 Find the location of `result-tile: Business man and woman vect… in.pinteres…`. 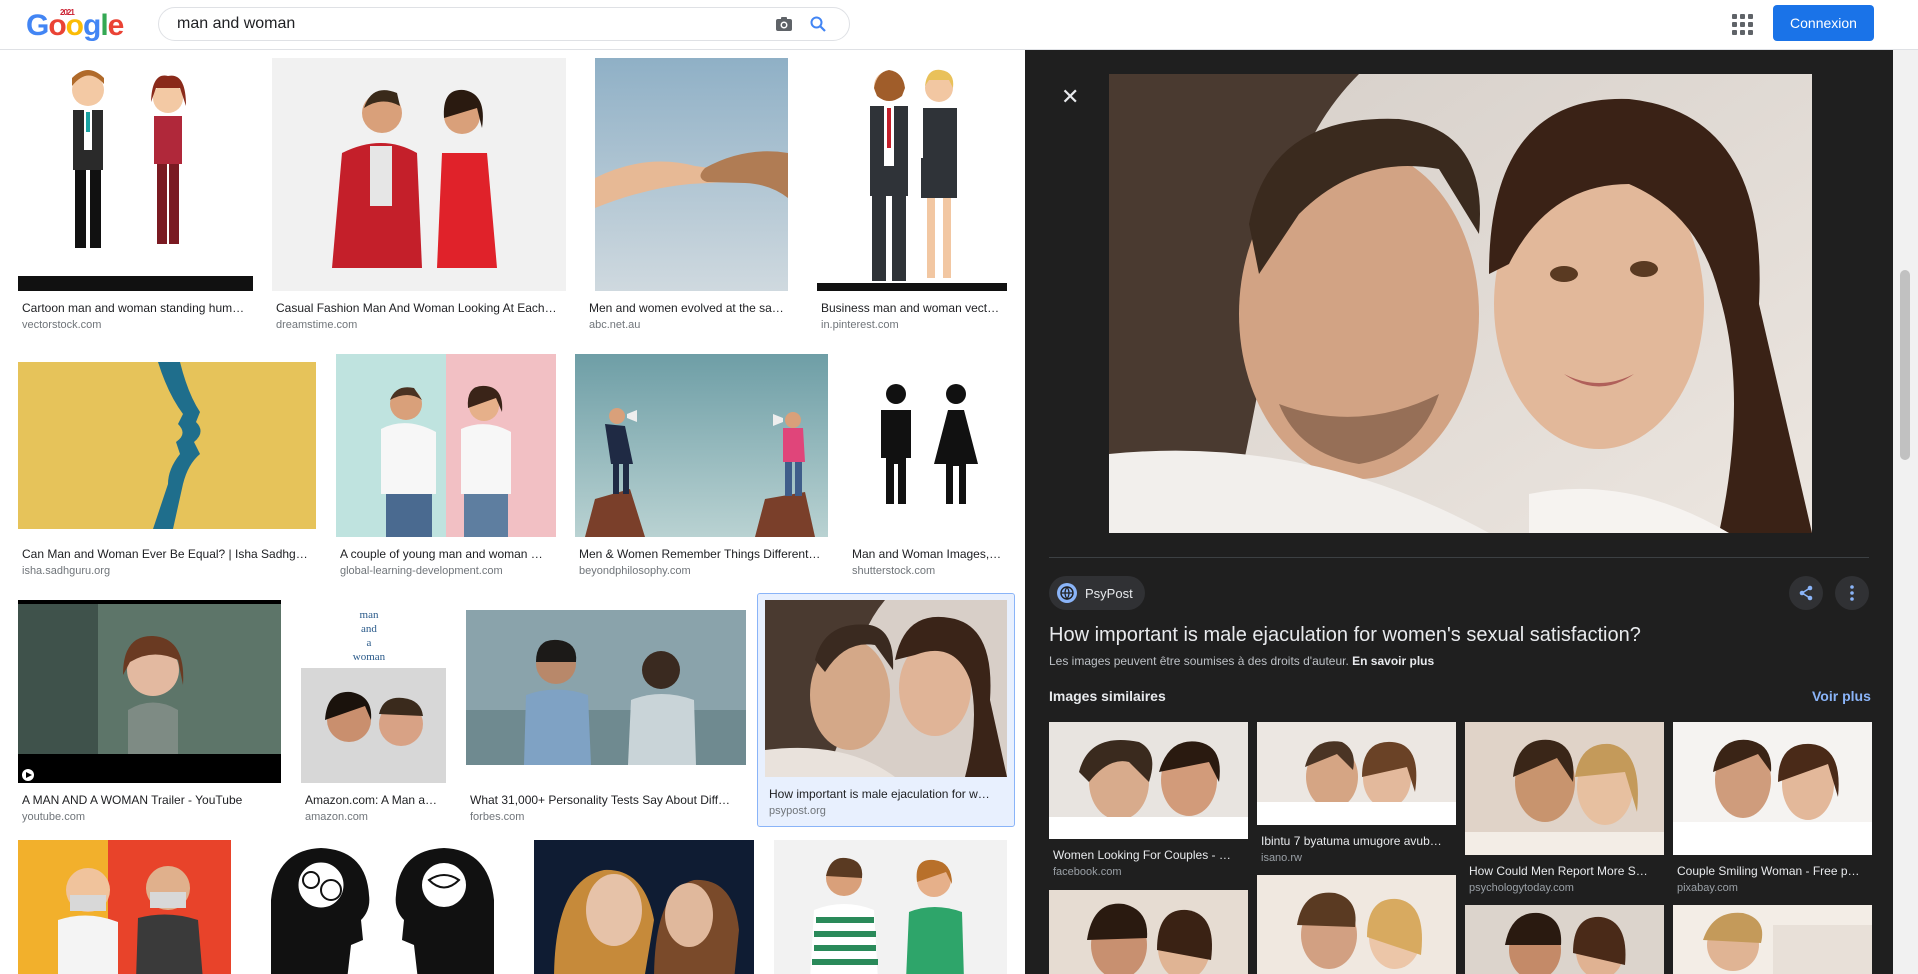

result-tile: Business man and woman vect… in.pinteres… is located at coordinates (912, 198).